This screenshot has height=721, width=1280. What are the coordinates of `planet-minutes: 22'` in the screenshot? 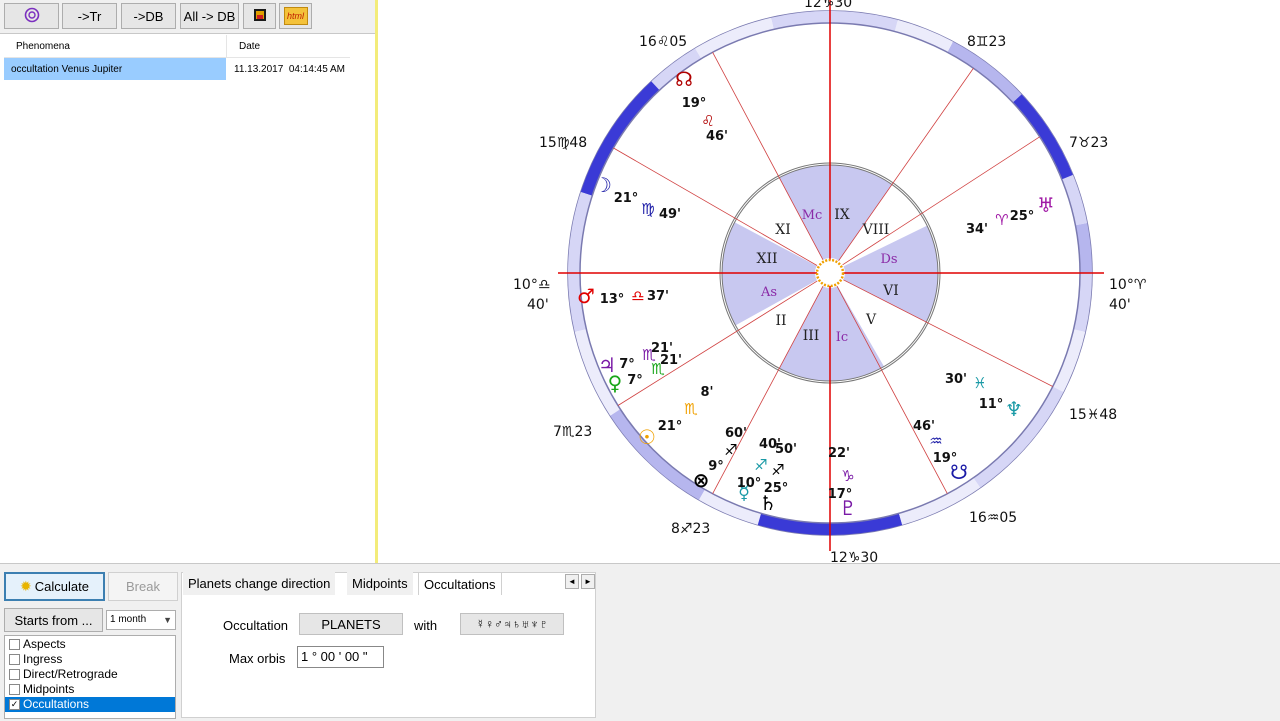 It's located at (839, 453).